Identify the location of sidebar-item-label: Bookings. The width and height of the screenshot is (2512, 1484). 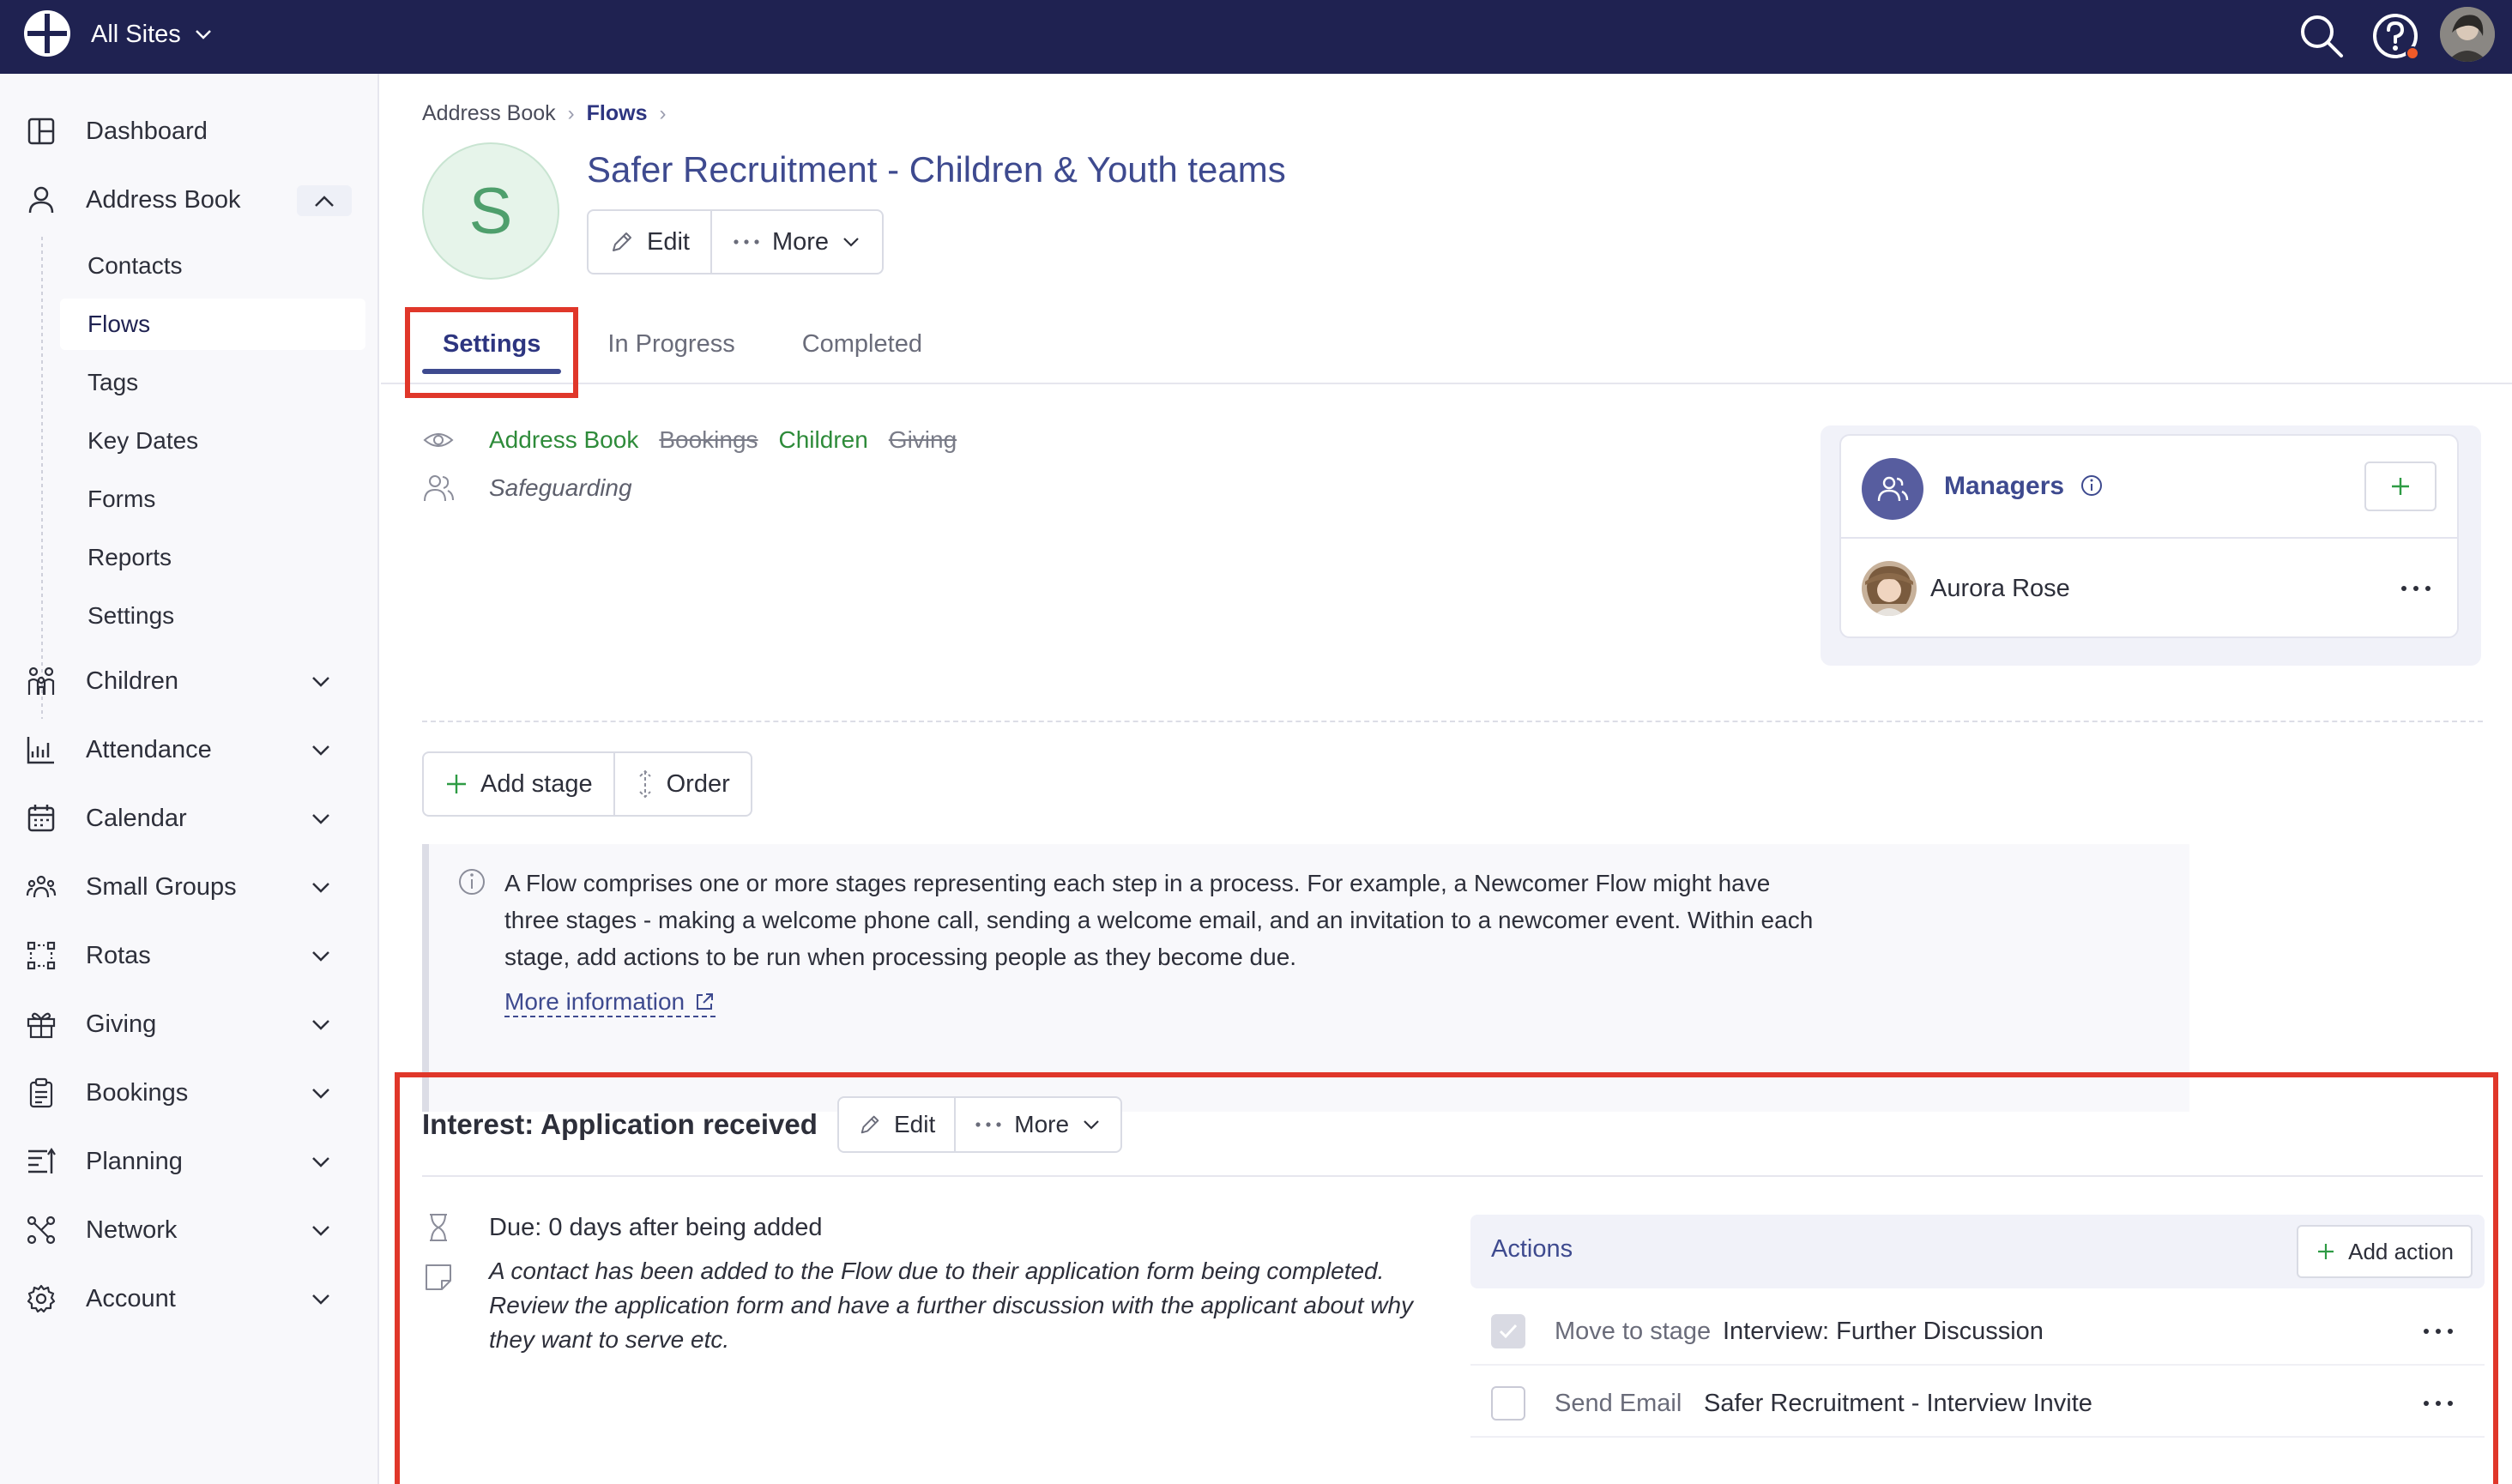
(137, 1092).